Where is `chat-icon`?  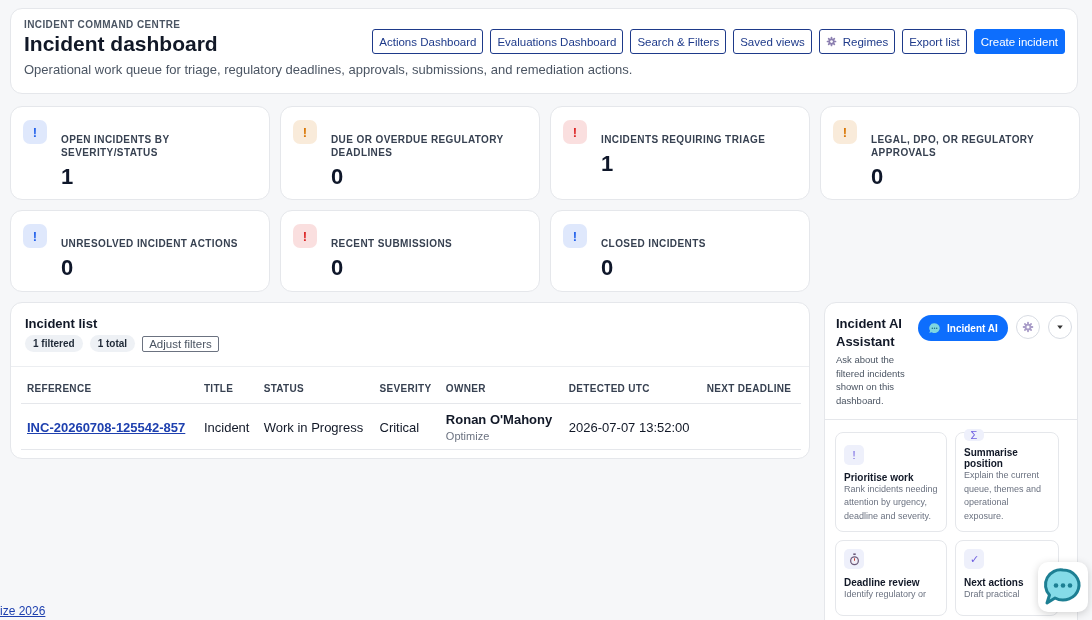 chat-icon is located at coordinates (934, 328).